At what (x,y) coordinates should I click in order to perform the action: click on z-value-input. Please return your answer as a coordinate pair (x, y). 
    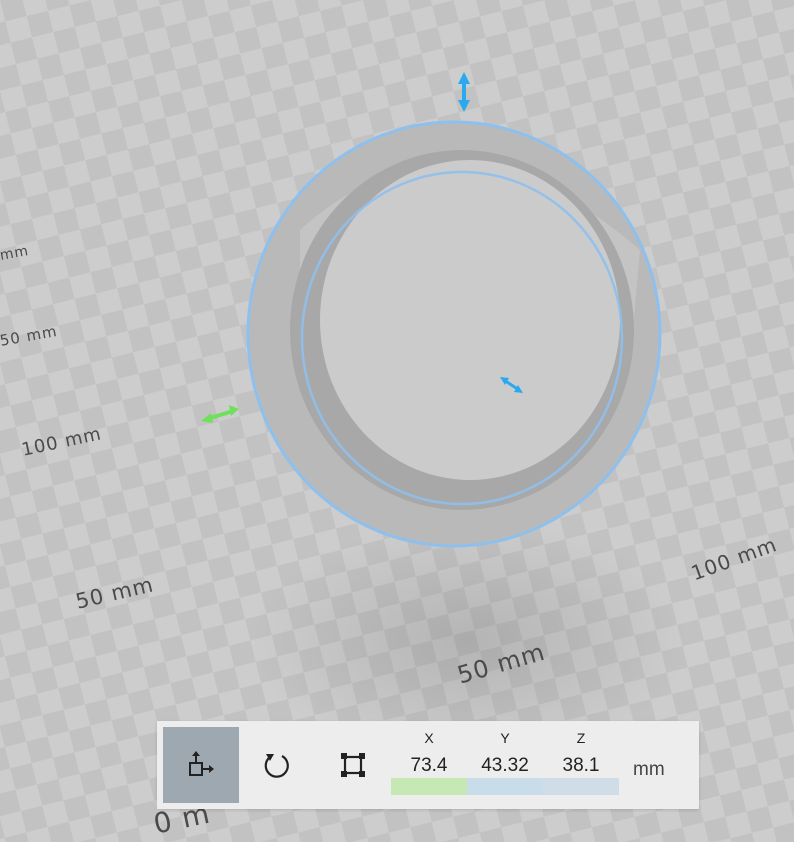
    Looking at the image, I should click on (581, 766).